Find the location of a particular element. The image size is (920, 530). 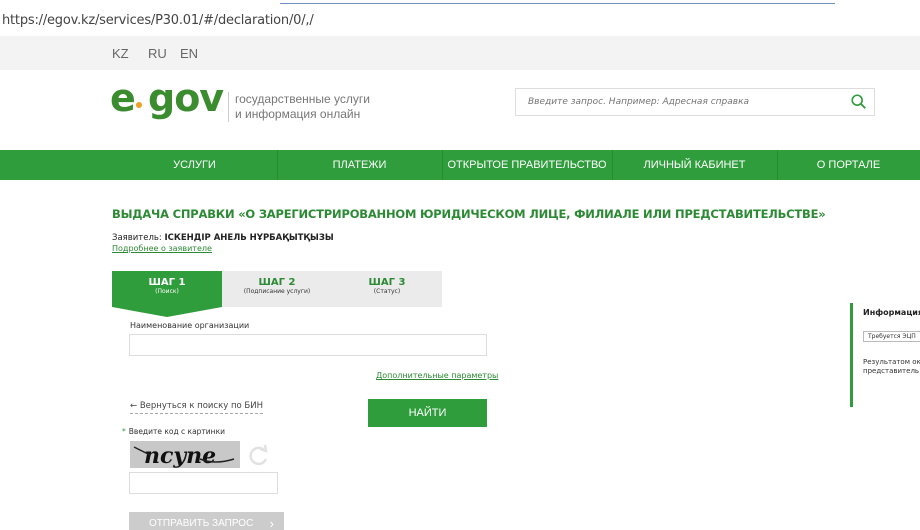

send-request-button: ОТПРАВИТЬ ЗАПРОС › is located at coordinates (206, 521).